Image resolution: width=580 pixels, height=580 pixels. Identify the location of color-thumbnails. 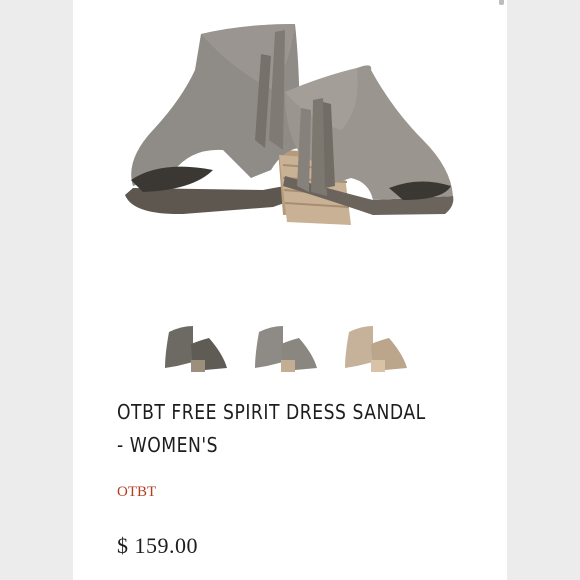
(290, 349).